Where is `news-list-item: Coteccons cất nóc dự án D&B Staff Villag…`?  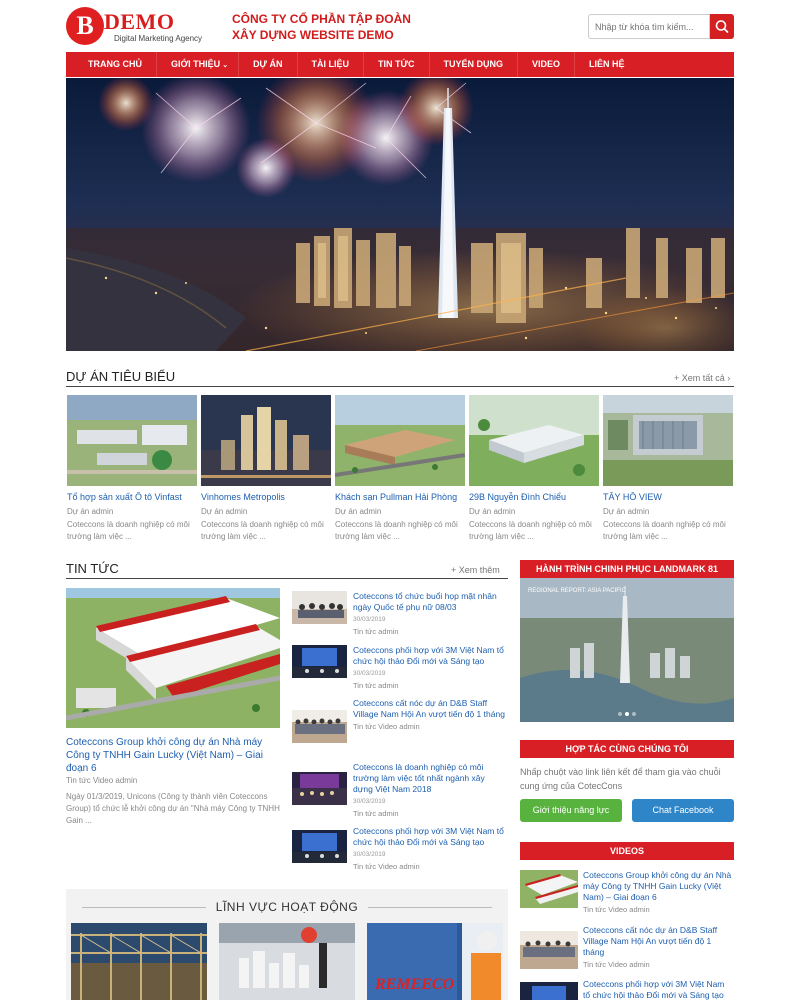
news-list-item: Coteccons cất nóc dự án D&B Staff Villag… is located at coordinates (399, 728).